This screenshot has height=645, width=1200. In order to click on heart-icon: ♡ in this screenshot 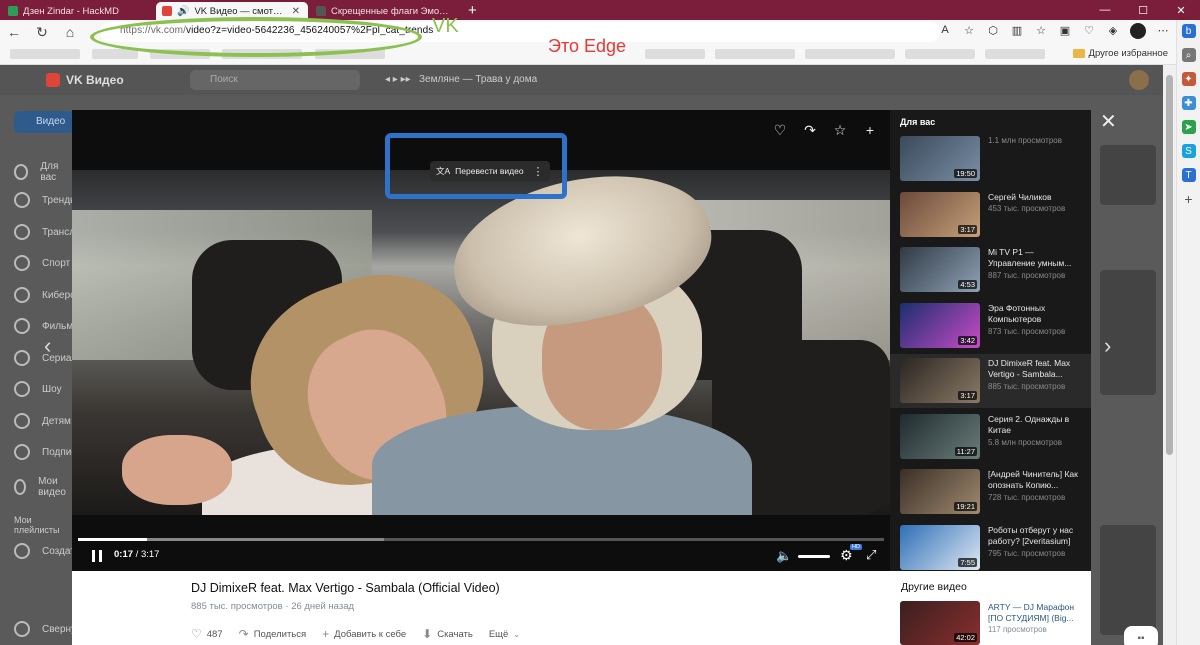, I will do `click(780, 130)`.